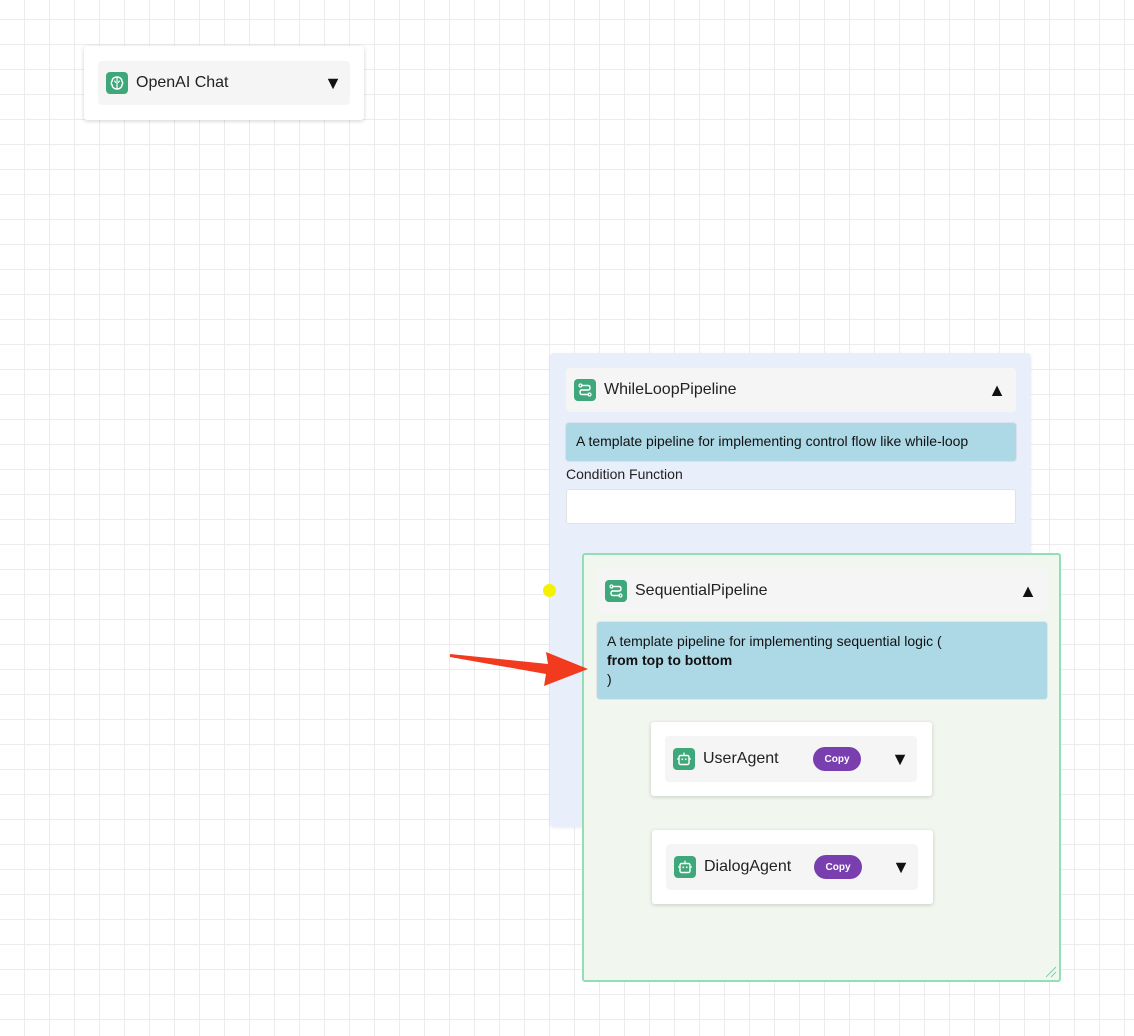 The image size is (1134, 1036). Describe the element at coordinates (791, 506) in the screenshot. I see `condition-function-input` at that location.